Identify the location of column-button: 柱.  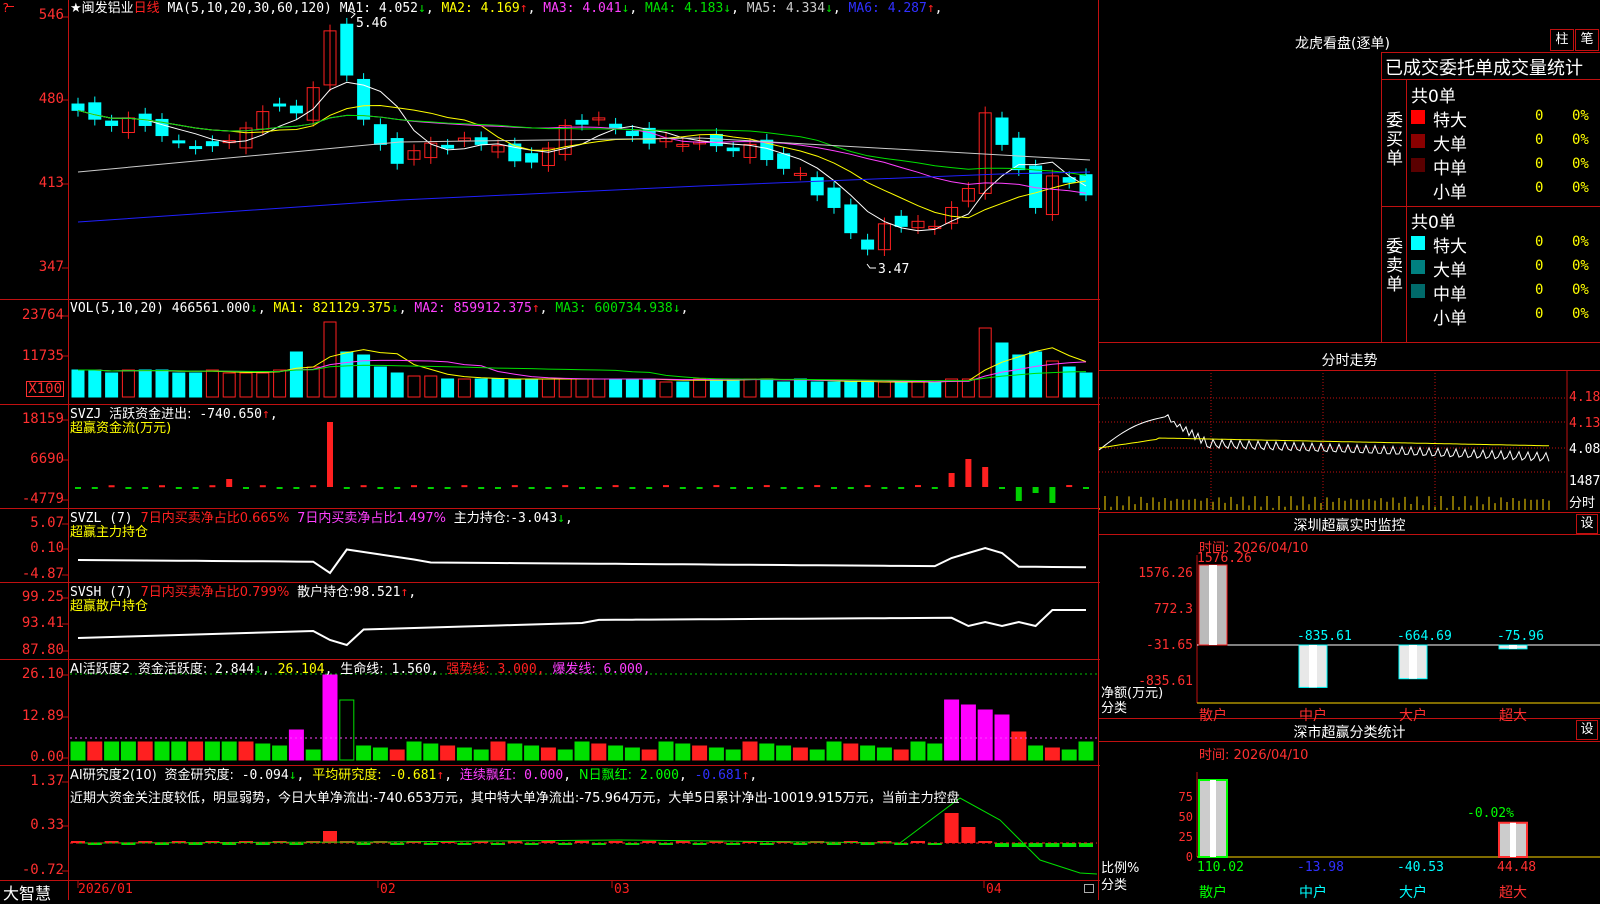
(1562, 40).